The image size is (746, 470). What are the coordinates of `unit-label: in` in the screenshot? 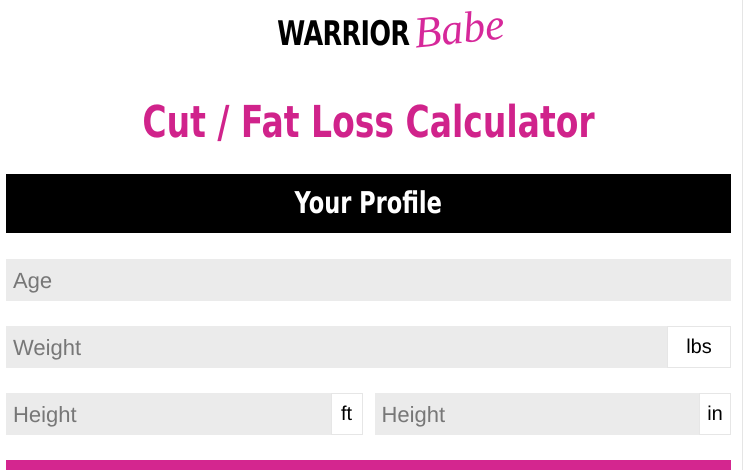 It's located at (715, 414).